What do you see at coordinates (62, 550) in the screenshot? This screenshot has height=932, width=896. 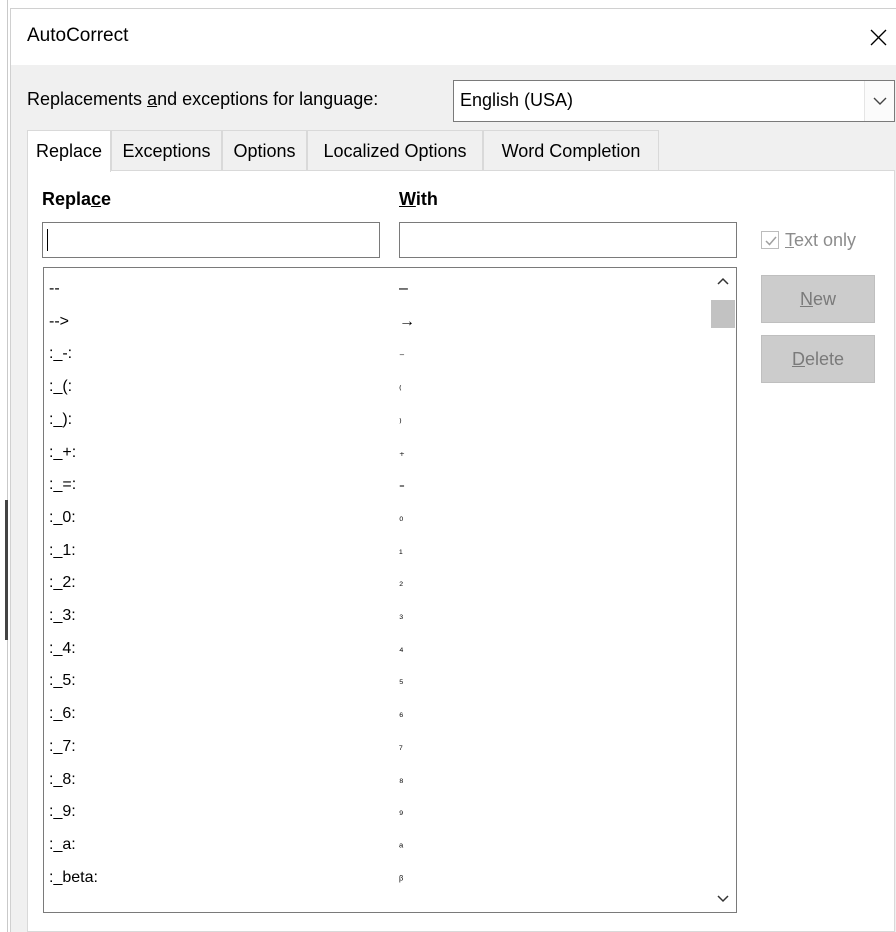 I see `list-item-replace: :_1:` at bounding box center [62, 550].